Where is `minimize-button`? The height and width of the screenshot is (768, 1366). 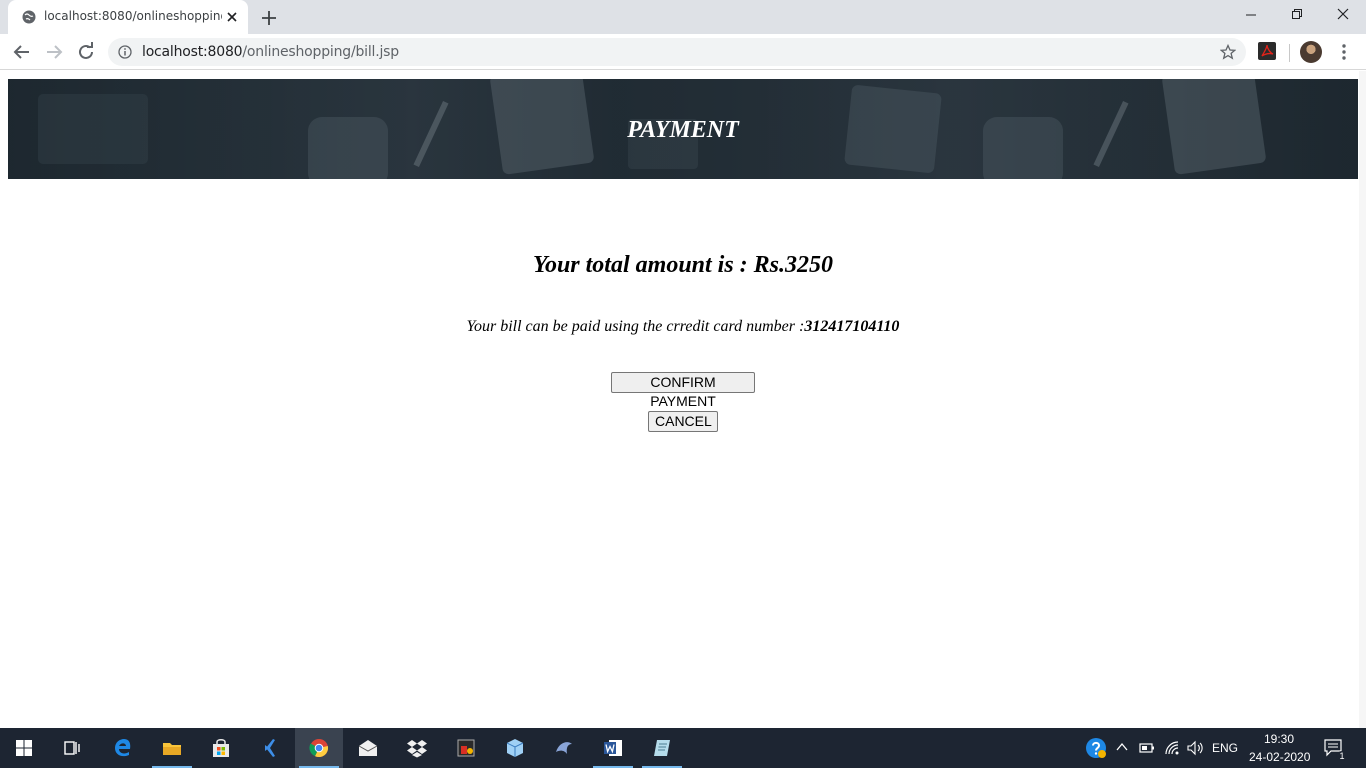 minimize-button is located at coordinates (1251, 15).